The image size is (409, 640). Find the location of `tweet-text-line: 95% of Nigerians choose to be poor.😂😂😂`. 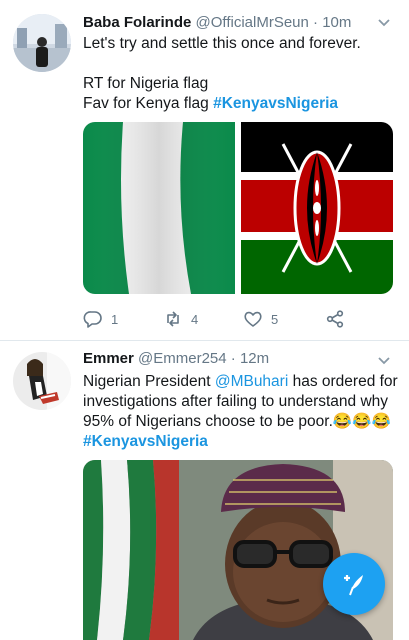

tweet-text-line: 95% of Nigerians choose to be poor.😂😂😂 is located at coordinates (237, 421).